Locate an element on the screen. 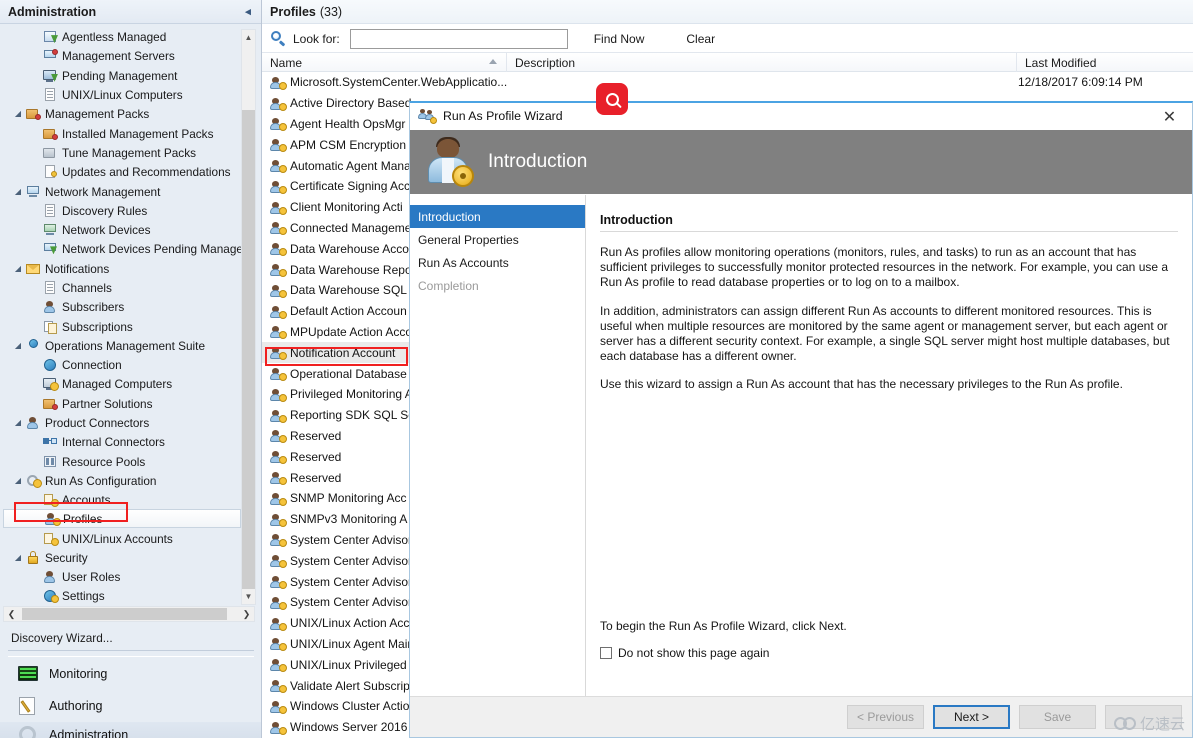 The image size is (1193, 738). tree-item-unix-linux-accounts: UNIX/Linux Accounts is located at coordinates (122, 537).